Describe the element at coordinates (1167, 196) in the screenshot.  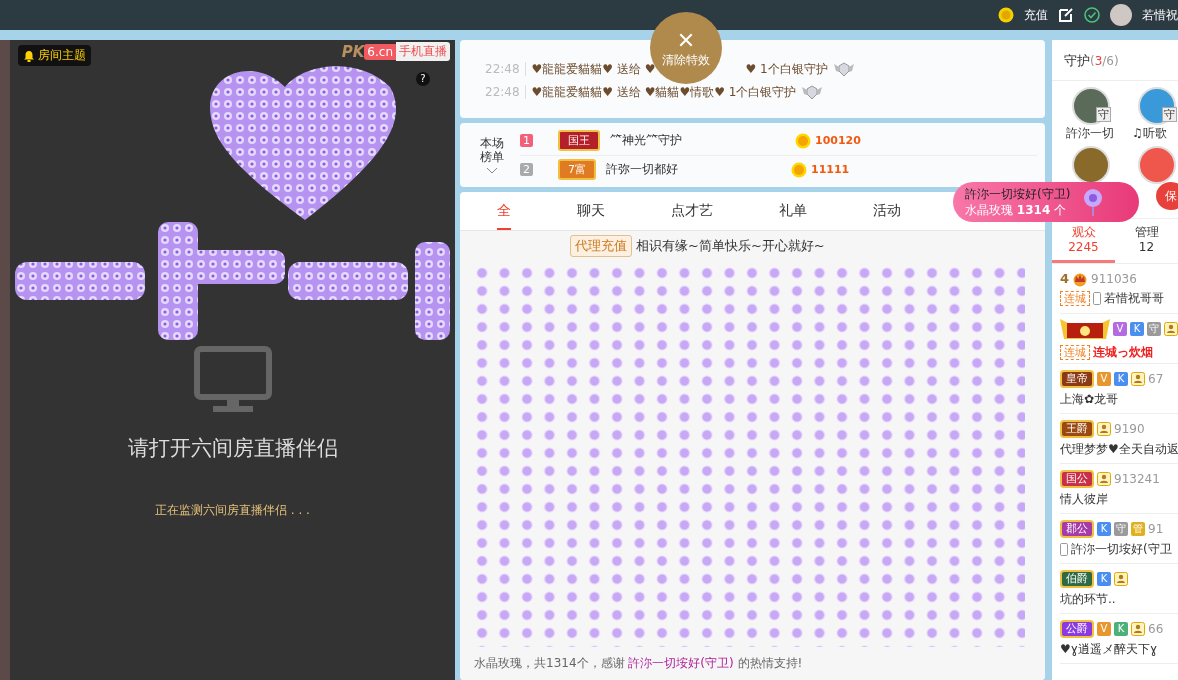
I see `protect-badge: 保` at that location.